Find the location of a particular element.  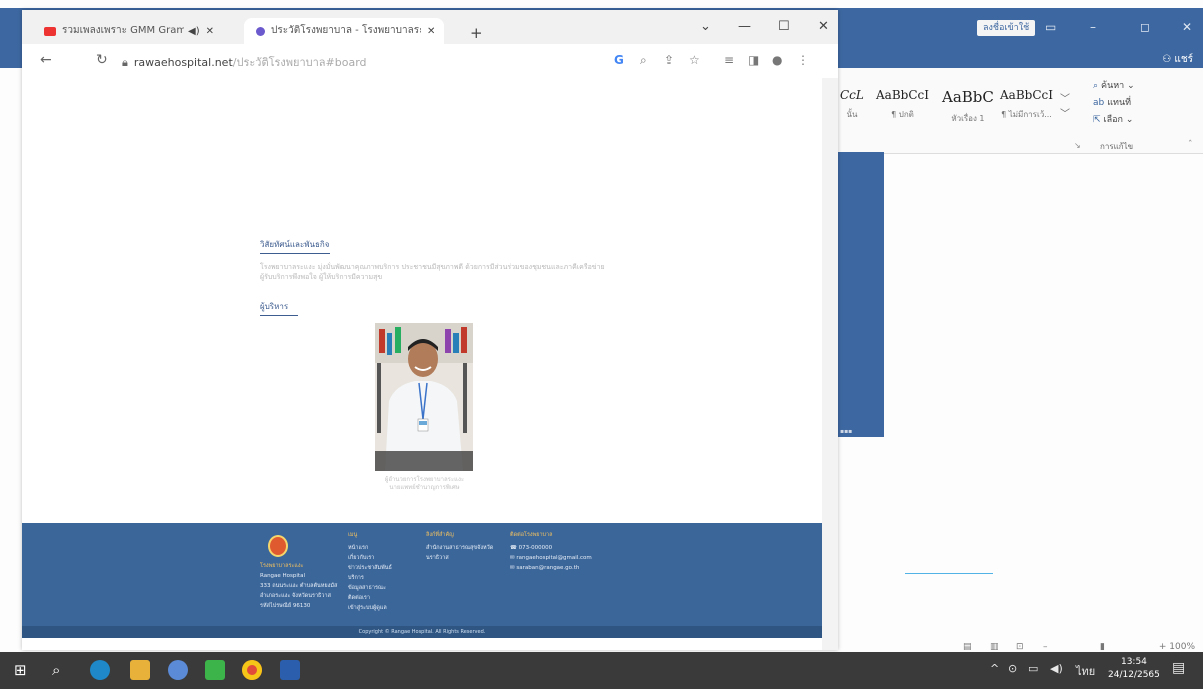

menu-icon: ⋮ is located at coordinates (803, 60).